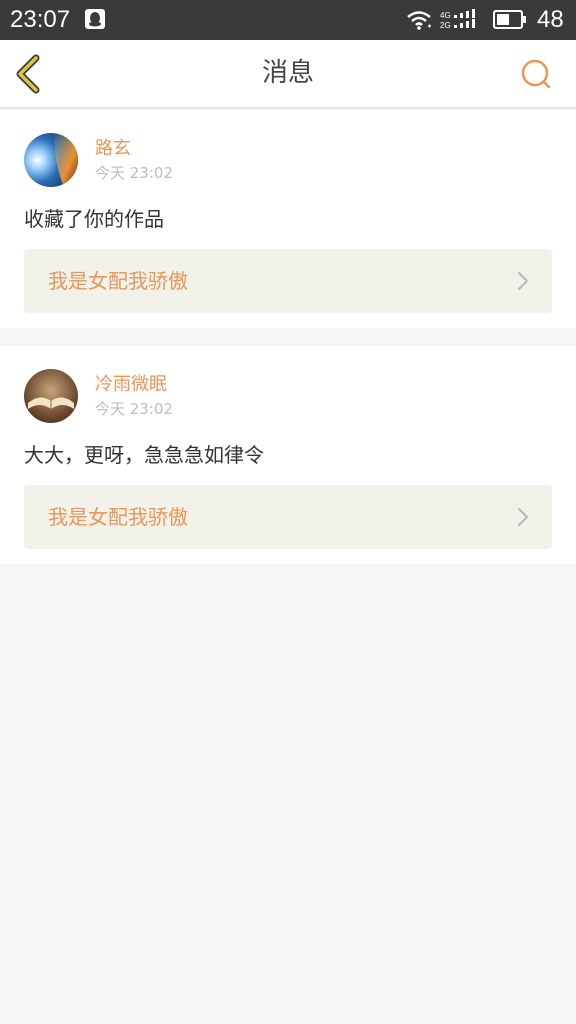  I want to click on status-time: 23:07, so click(40, 19).